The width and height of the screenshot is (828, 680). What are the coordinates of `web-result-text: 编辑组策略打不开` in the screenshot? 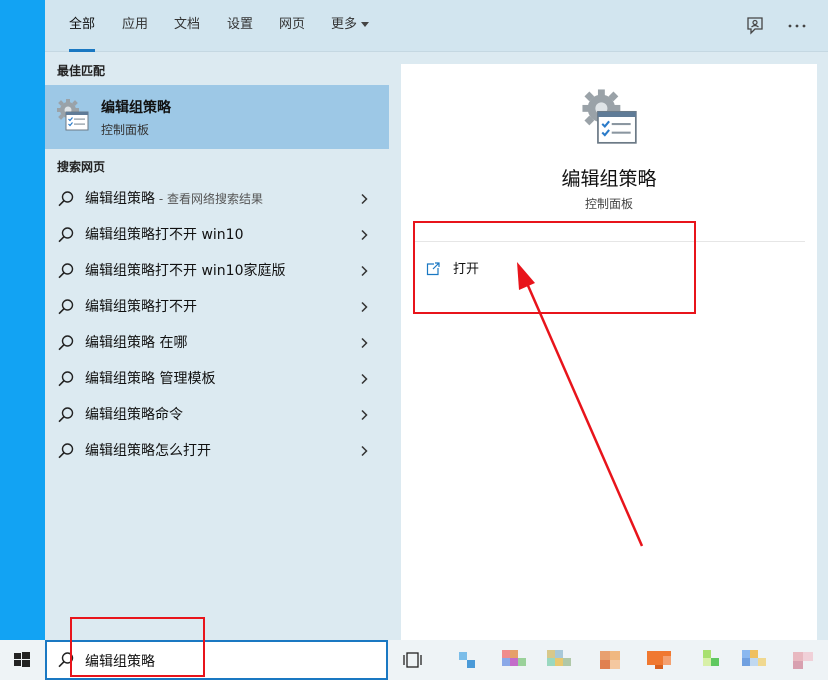 It's located at (141, 307).